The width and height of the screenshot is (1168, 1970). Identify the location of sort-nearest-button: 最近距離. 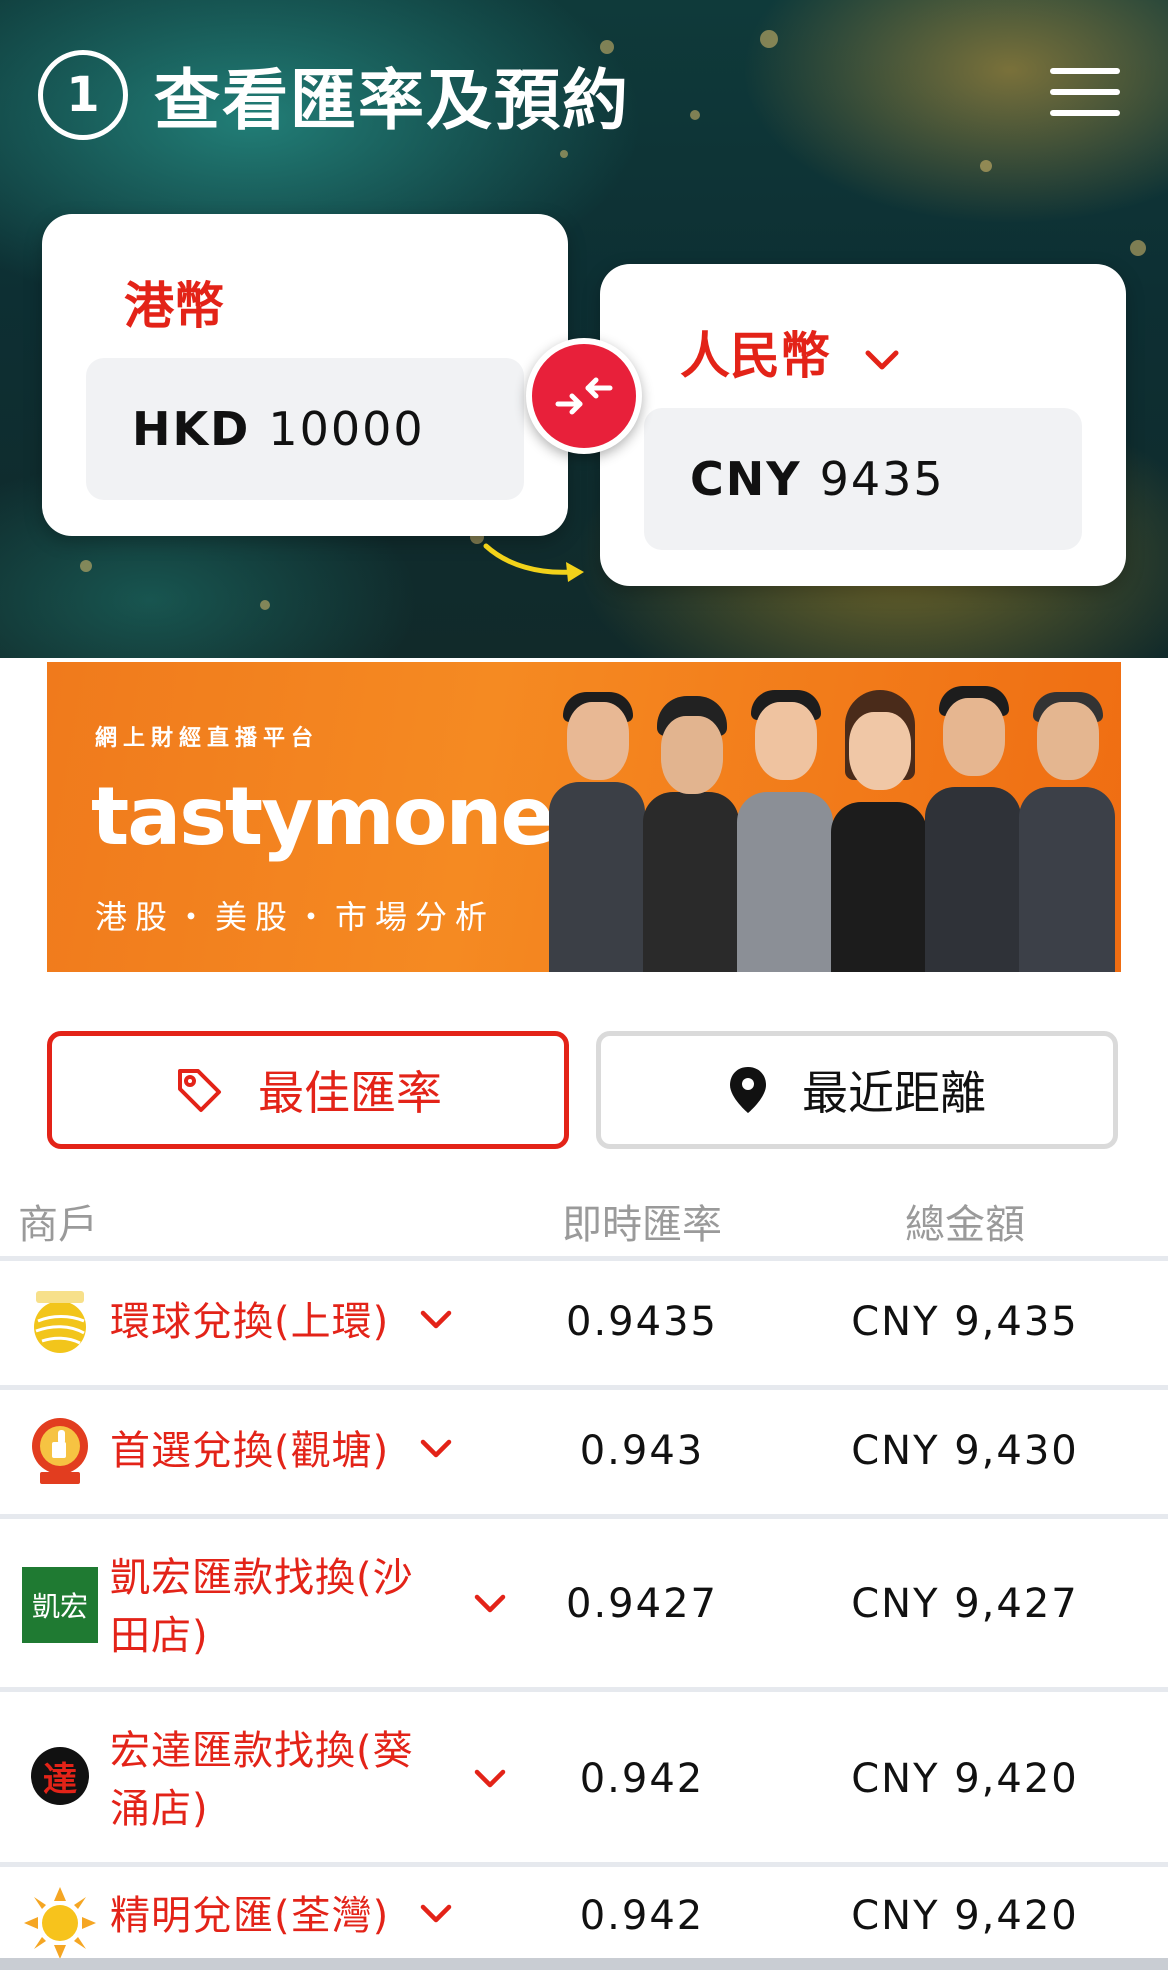
(857, 1090).